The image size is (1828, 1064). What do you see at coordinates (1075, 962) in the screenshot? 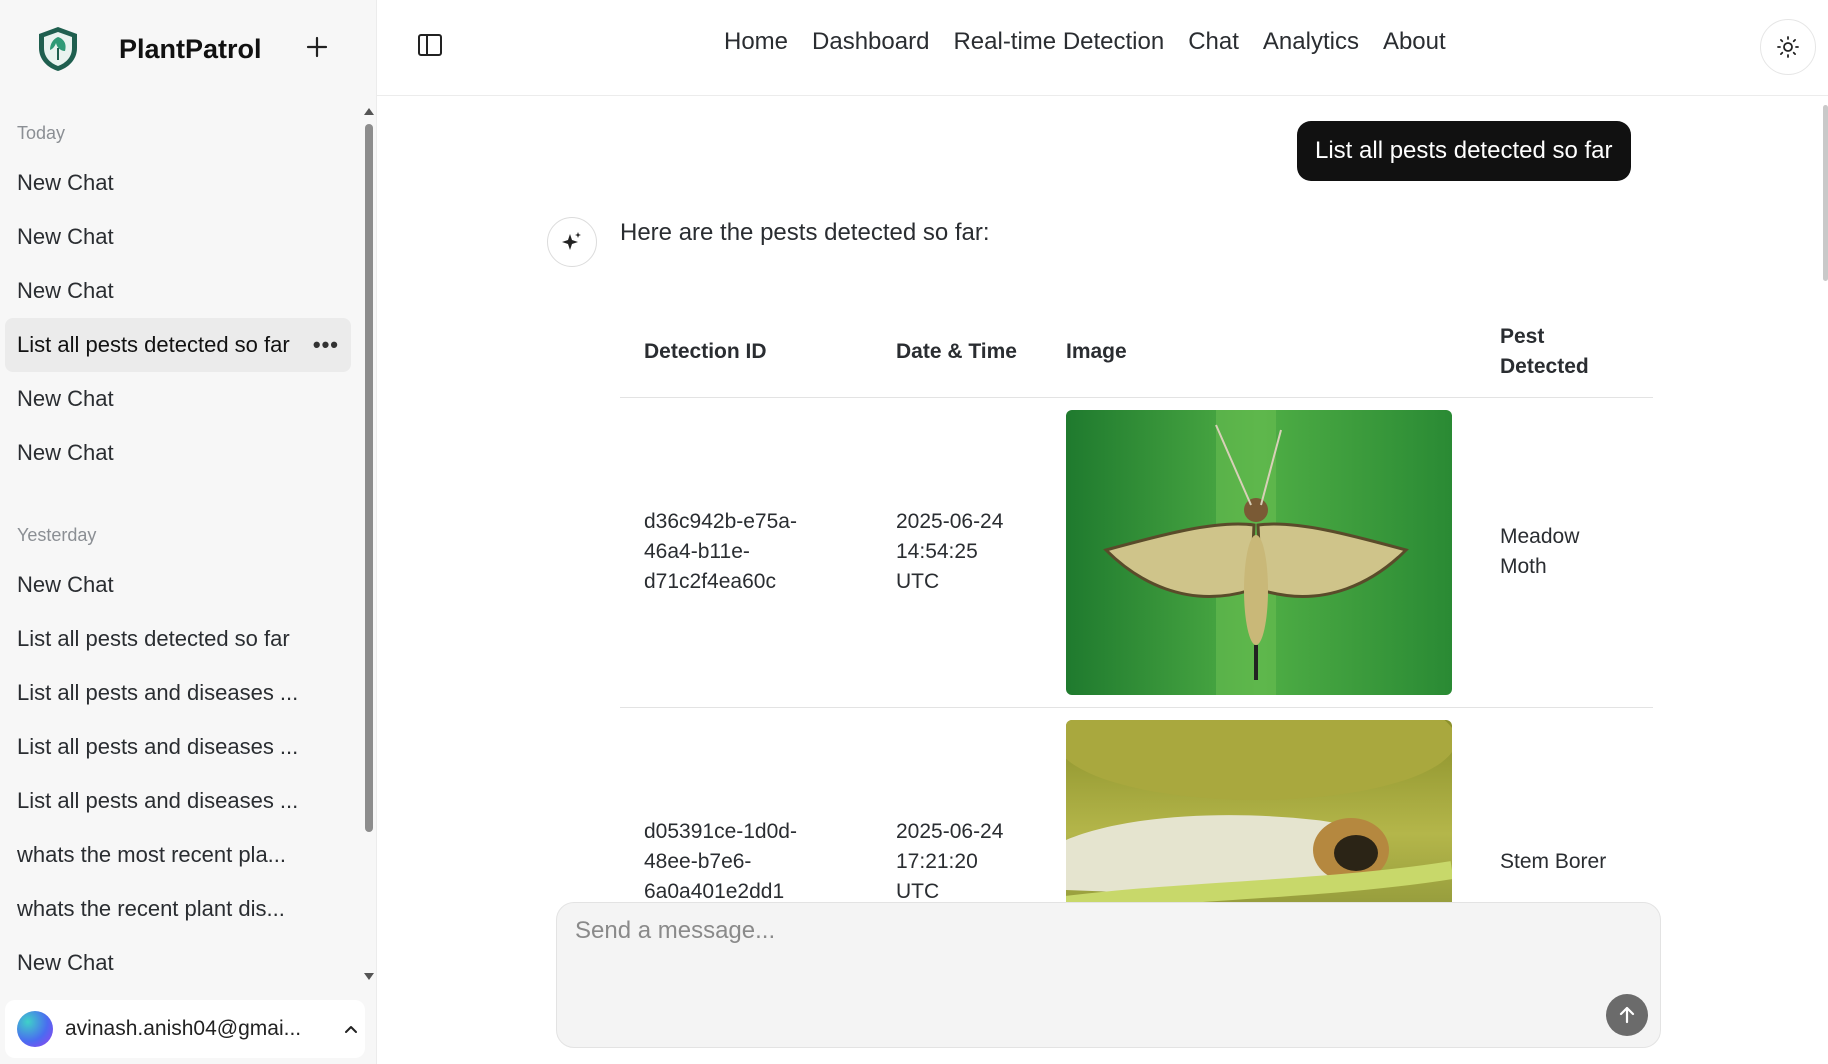
I see `message-input` at bounding box center [1075, 962].